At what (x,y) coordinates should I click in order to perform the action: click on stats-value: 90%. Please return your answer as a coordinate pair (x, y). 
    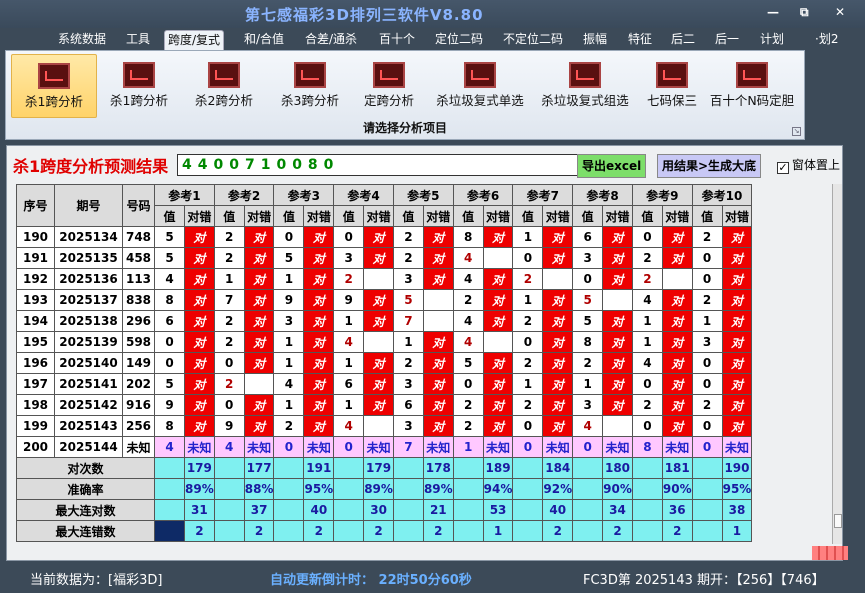
    Looking at the image, I should click on (617, 489).